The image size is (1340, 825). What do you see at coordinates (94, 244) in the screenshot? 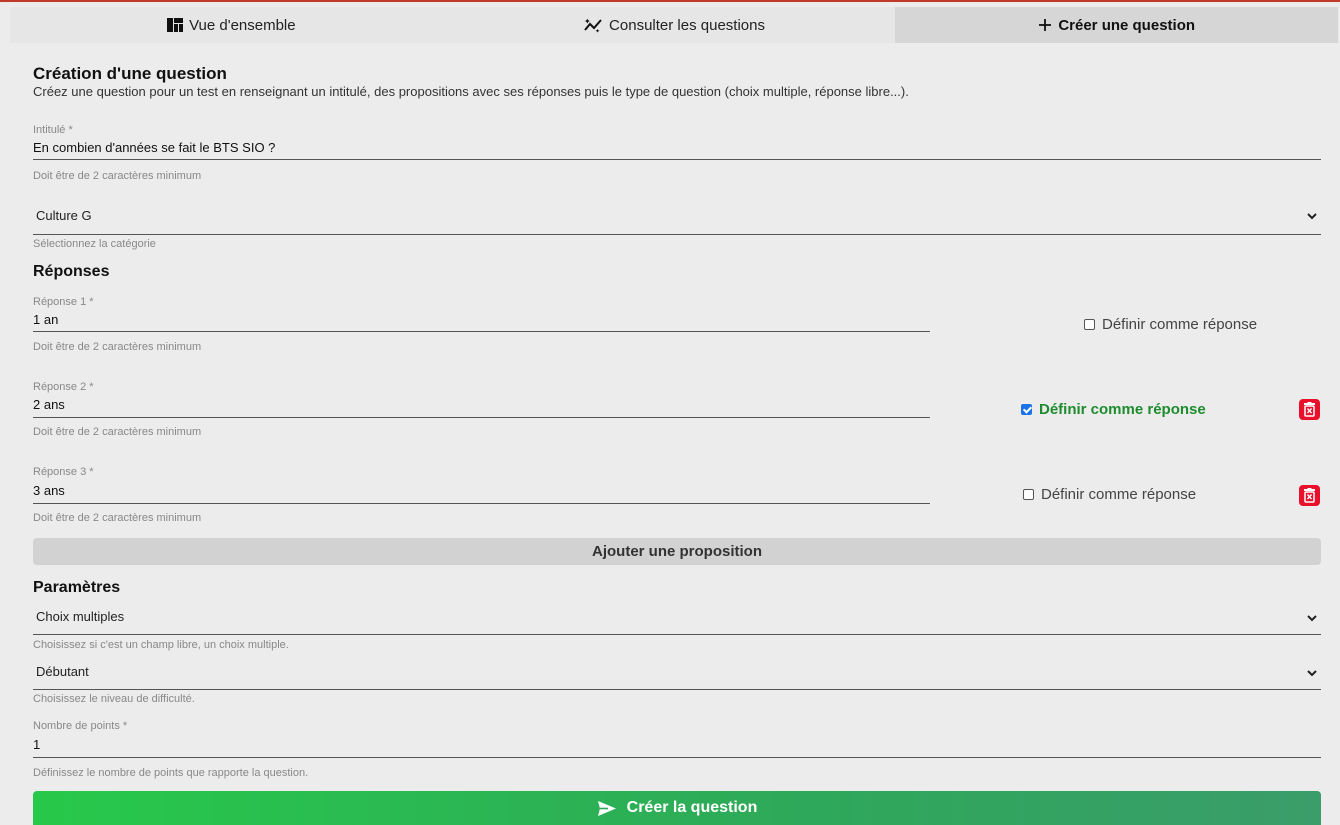
I see `category-helper: Sélectionnez la catégorie` at bounding box center [94, 244].